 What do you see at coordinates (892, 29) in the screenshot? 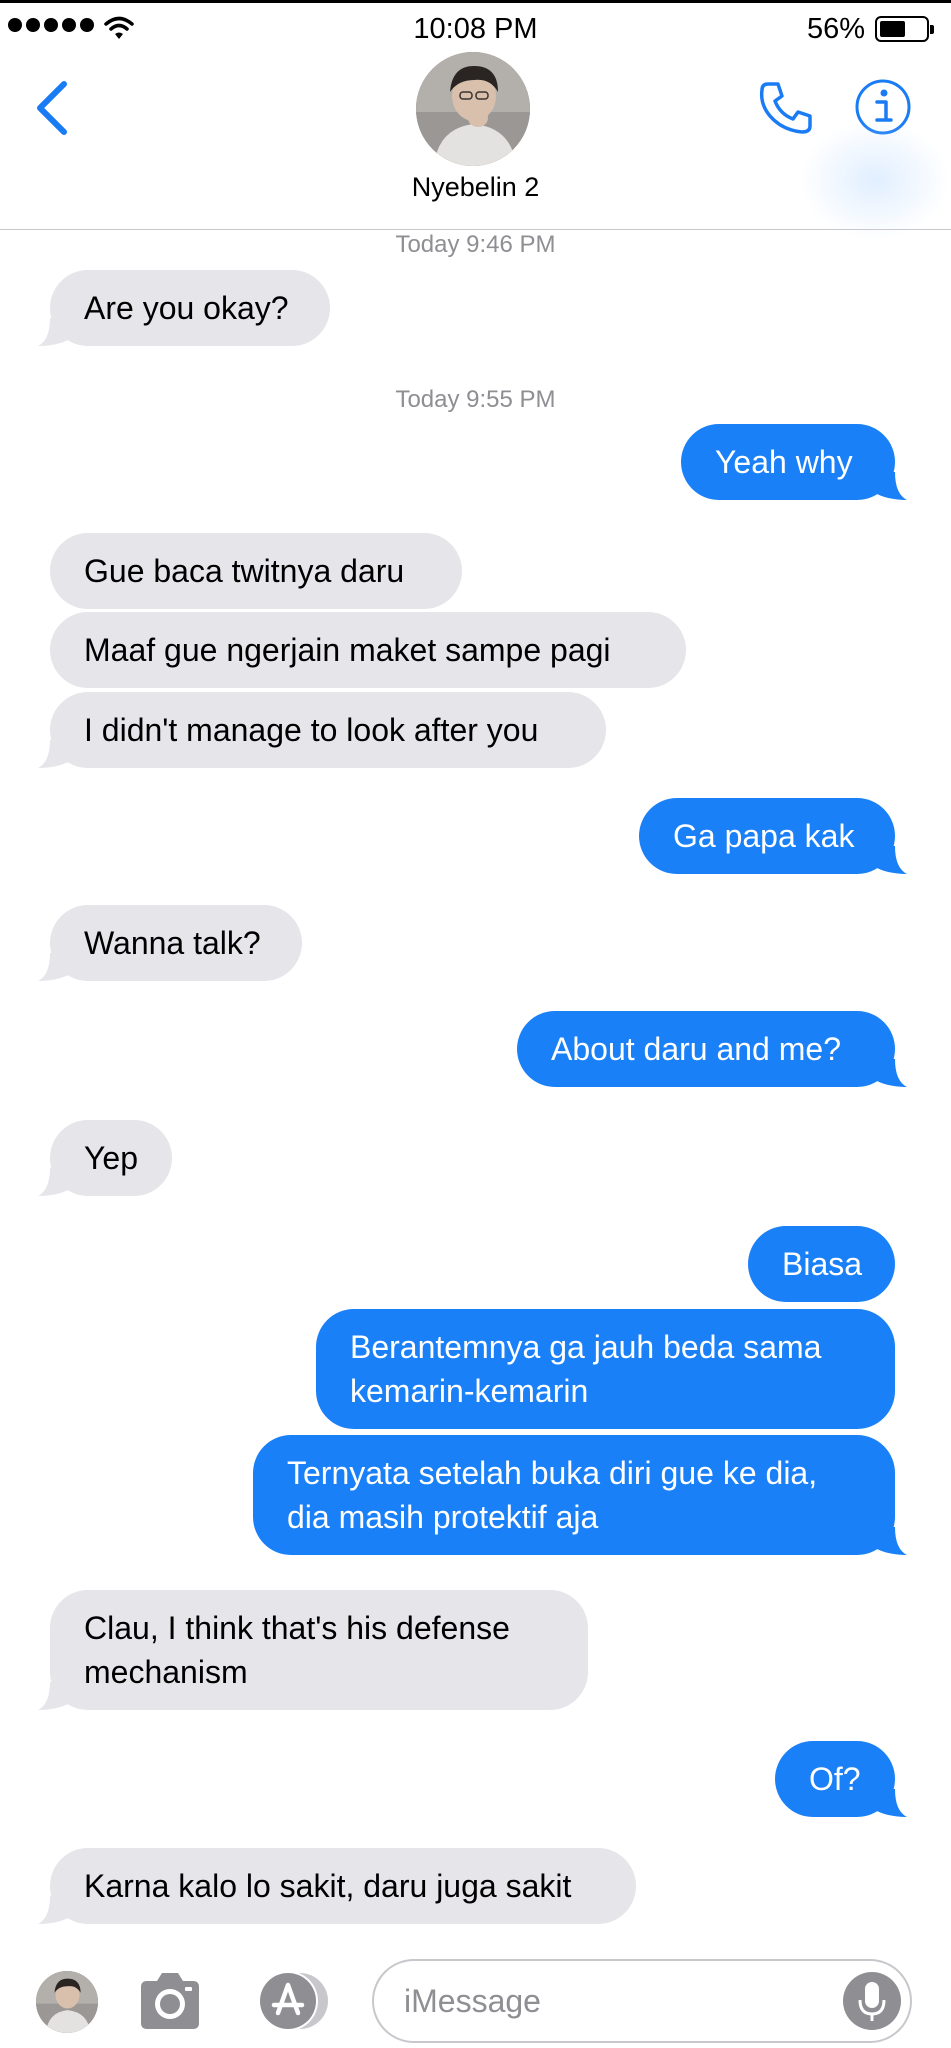
I see `battery-level-fill` at bounding box center [892, 29].